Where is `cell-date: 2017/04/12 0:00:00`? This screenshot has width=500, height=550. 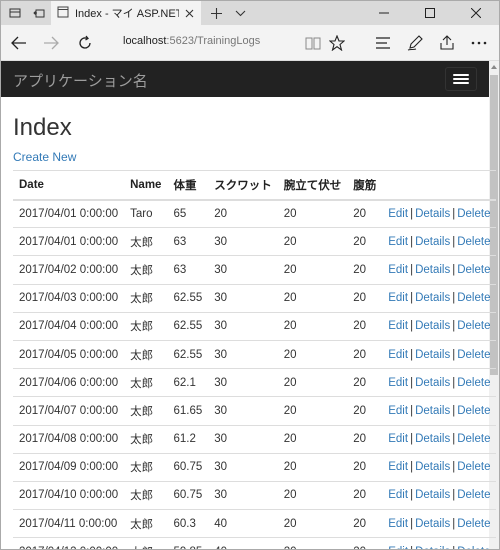 cell-date: 2017/04/12 0:00:00 is located at coordinates (69, 543).